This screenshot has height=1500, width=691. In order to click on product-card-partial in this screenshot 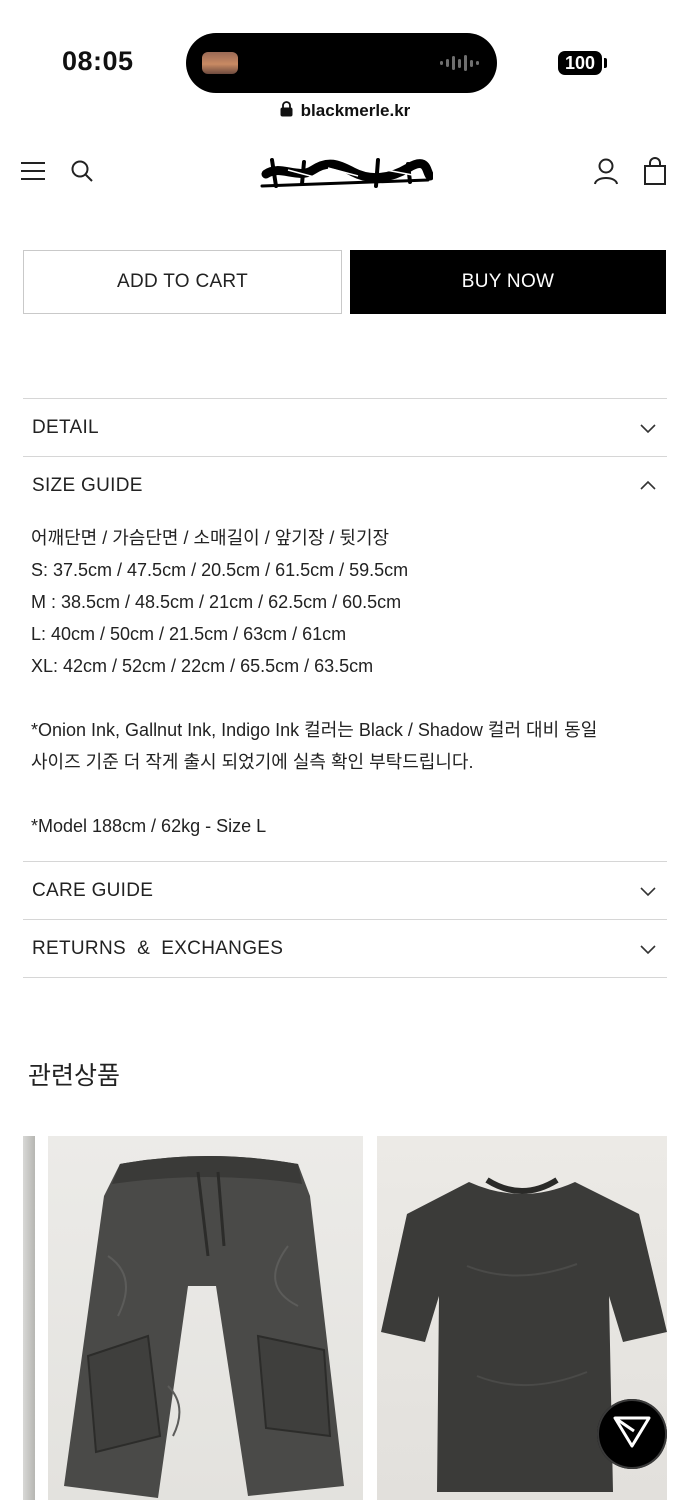, I will do `click(29, 1318)`.